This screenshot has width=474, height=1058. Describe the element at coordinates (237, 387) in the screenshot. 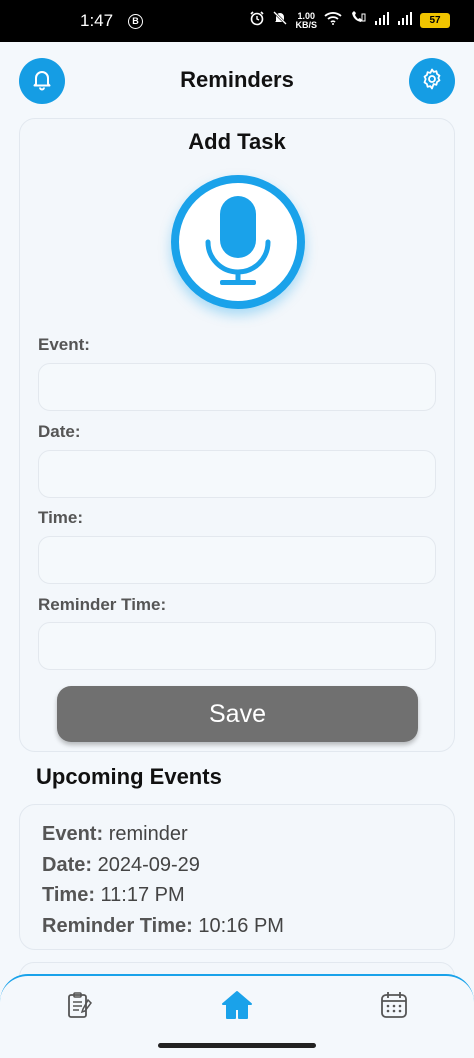

I see `event-input` at that location.